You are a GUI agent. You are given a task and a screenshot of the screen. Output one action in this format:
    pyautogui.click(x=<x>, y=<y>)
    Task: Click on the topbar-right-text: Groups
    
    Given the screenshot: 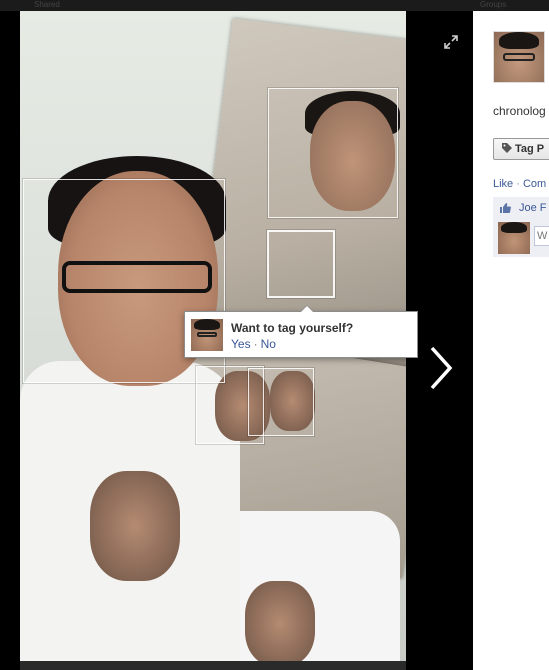 What is the action you would take?
    pyautogui.click(x=493, y=4)
    